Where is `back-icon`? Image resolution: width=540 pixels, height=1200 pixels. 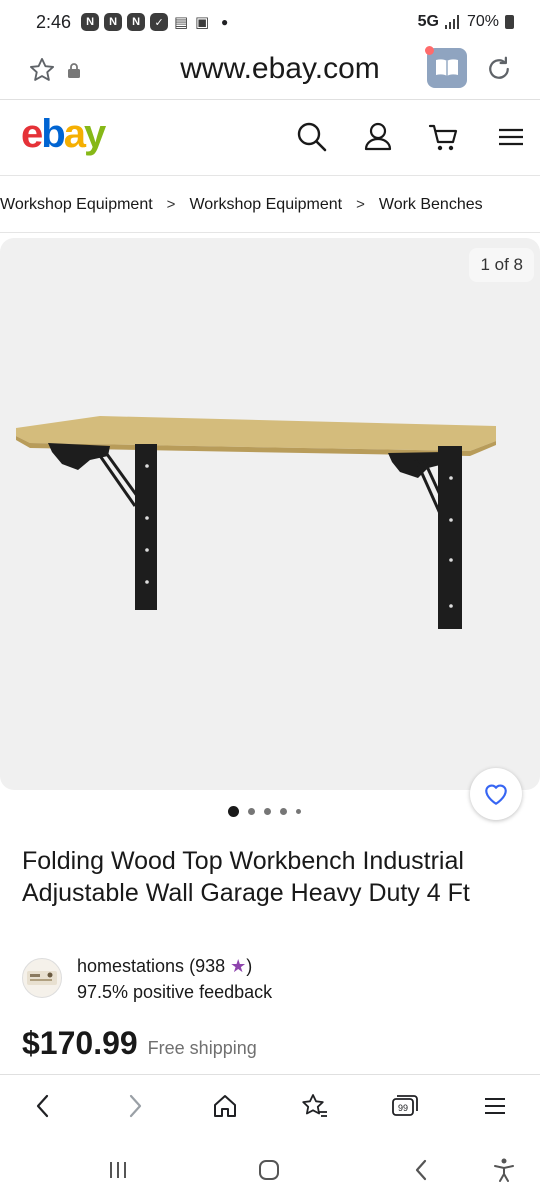 back-icon is located at coordinates (42, 1106).